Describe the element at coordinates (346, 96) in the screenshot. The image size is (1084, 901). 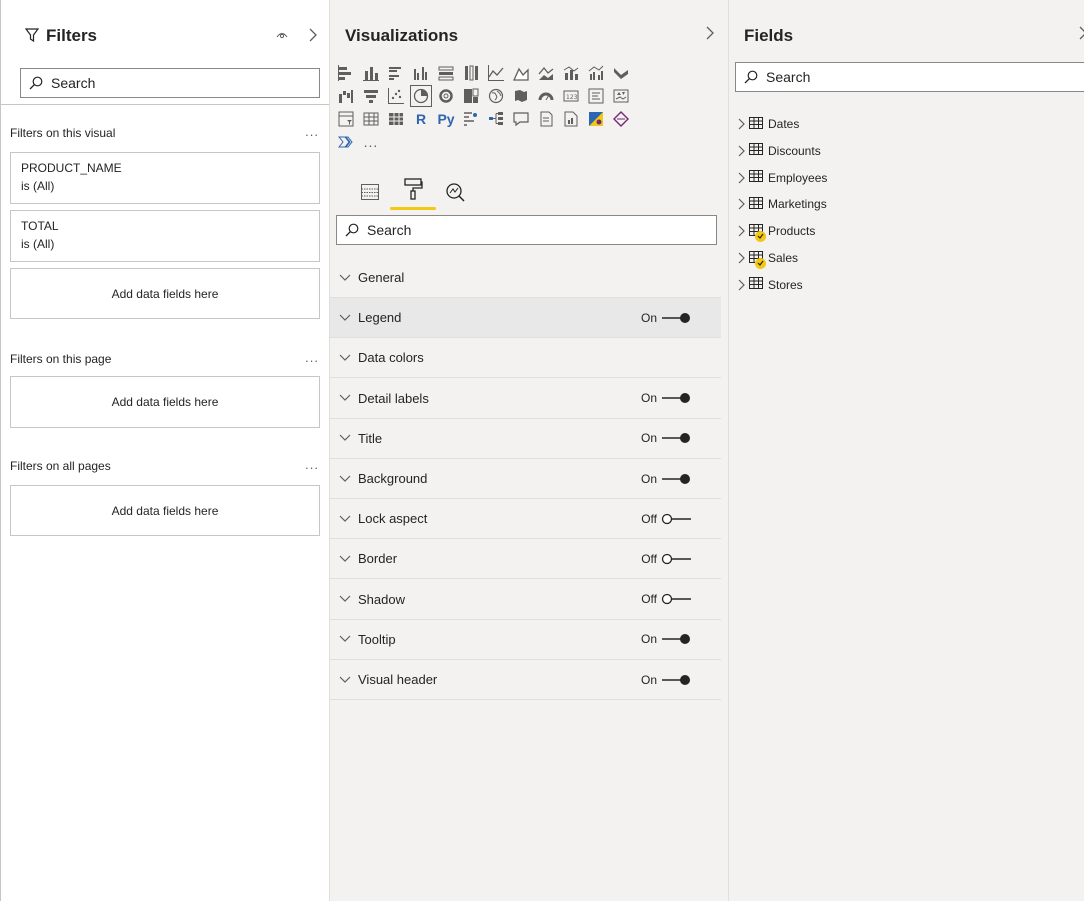
I see `waterfall-chart-icon` at that location.